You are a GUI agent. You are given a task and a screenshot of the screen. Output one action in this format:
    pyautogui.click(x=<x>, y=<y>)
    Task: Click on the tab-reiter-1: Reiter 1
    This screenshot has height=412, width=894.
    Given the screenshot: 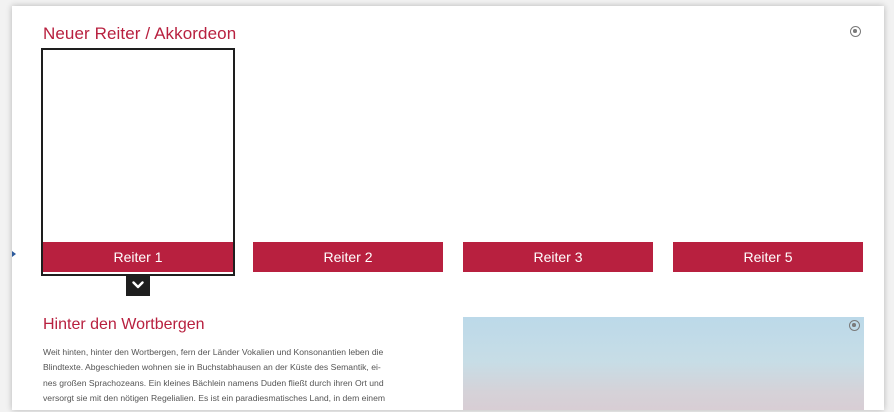 What is the action you would take?
    pyautogui.click(x=138, y=257)
    